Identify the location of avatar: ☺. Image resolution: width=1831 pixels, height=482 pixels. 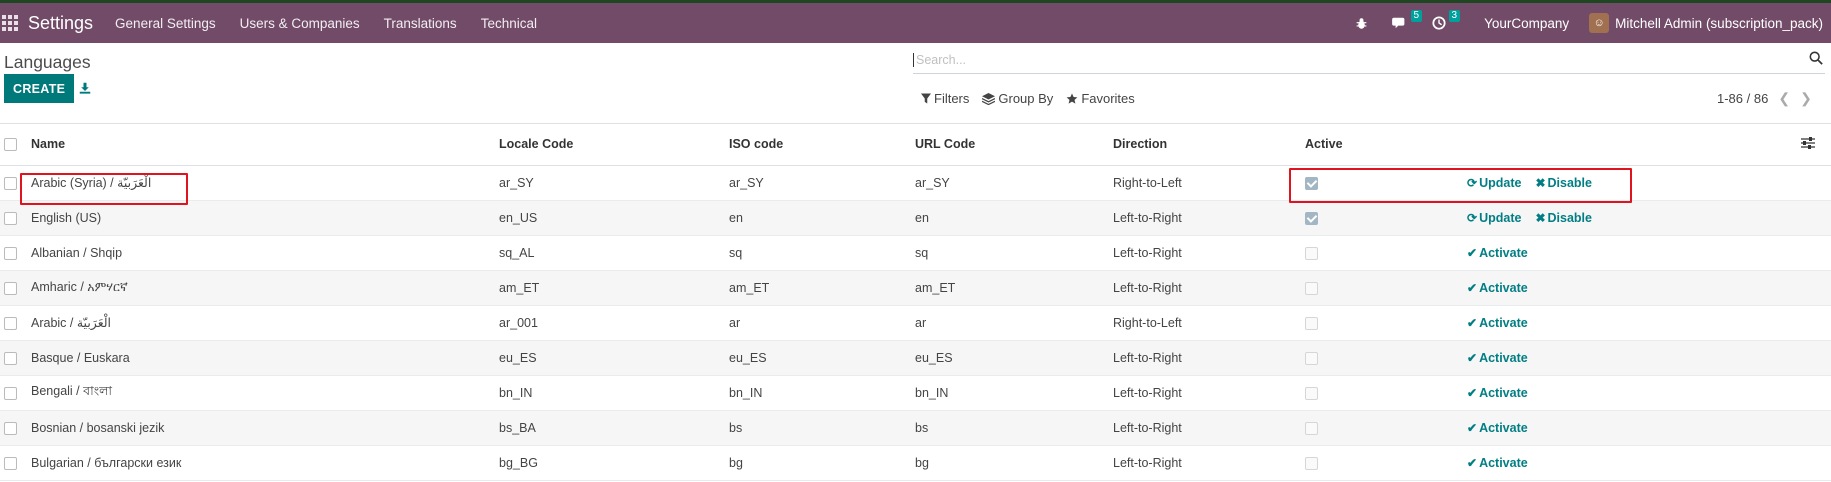
(1599, 23).